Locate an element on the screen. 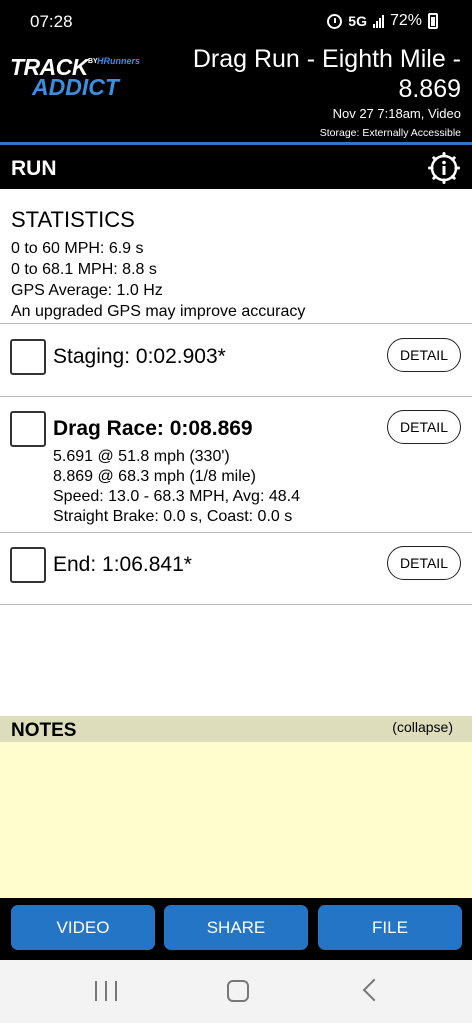 The height and width of the screenshot is (1023, 472). drag-race-detail-line: Speed: 13.0 - 68.3 MPH, Avg: 48.4 is located at coordinates (176, 496).